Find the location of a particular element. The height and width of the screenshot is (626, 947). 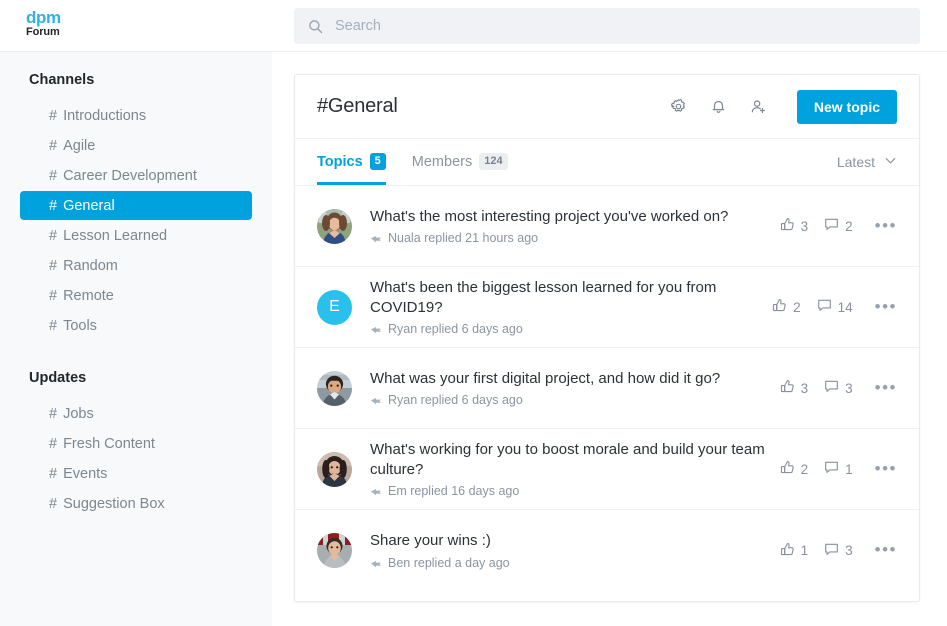

app-logo: dpm Forum is located at coordinates (43, 23).